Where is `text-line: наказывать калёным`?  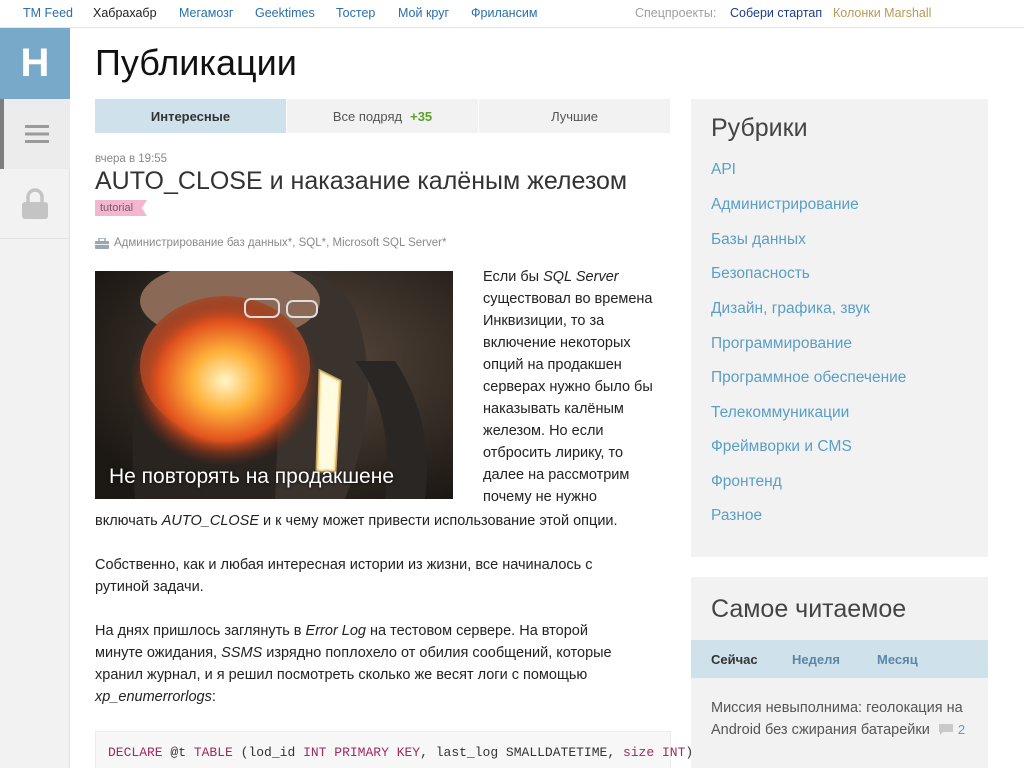 text-line: наказывать калёным is located at coordinates (553, 409).